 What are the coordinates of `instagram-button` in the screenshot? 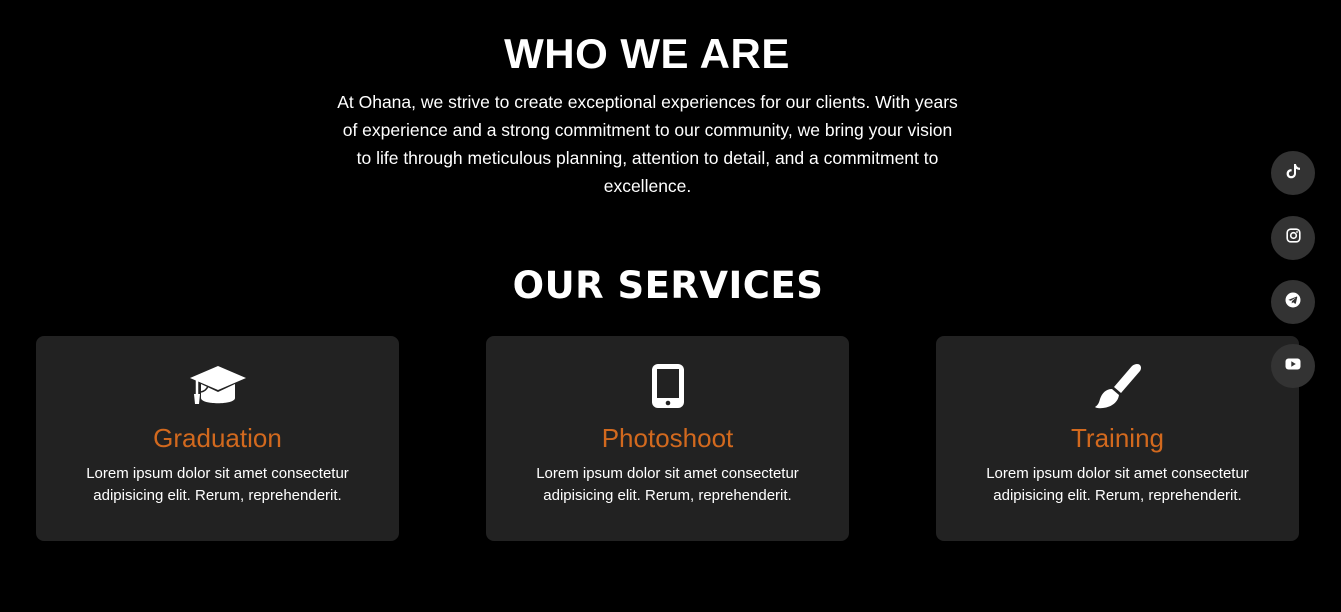 It's located at (1293, 238).